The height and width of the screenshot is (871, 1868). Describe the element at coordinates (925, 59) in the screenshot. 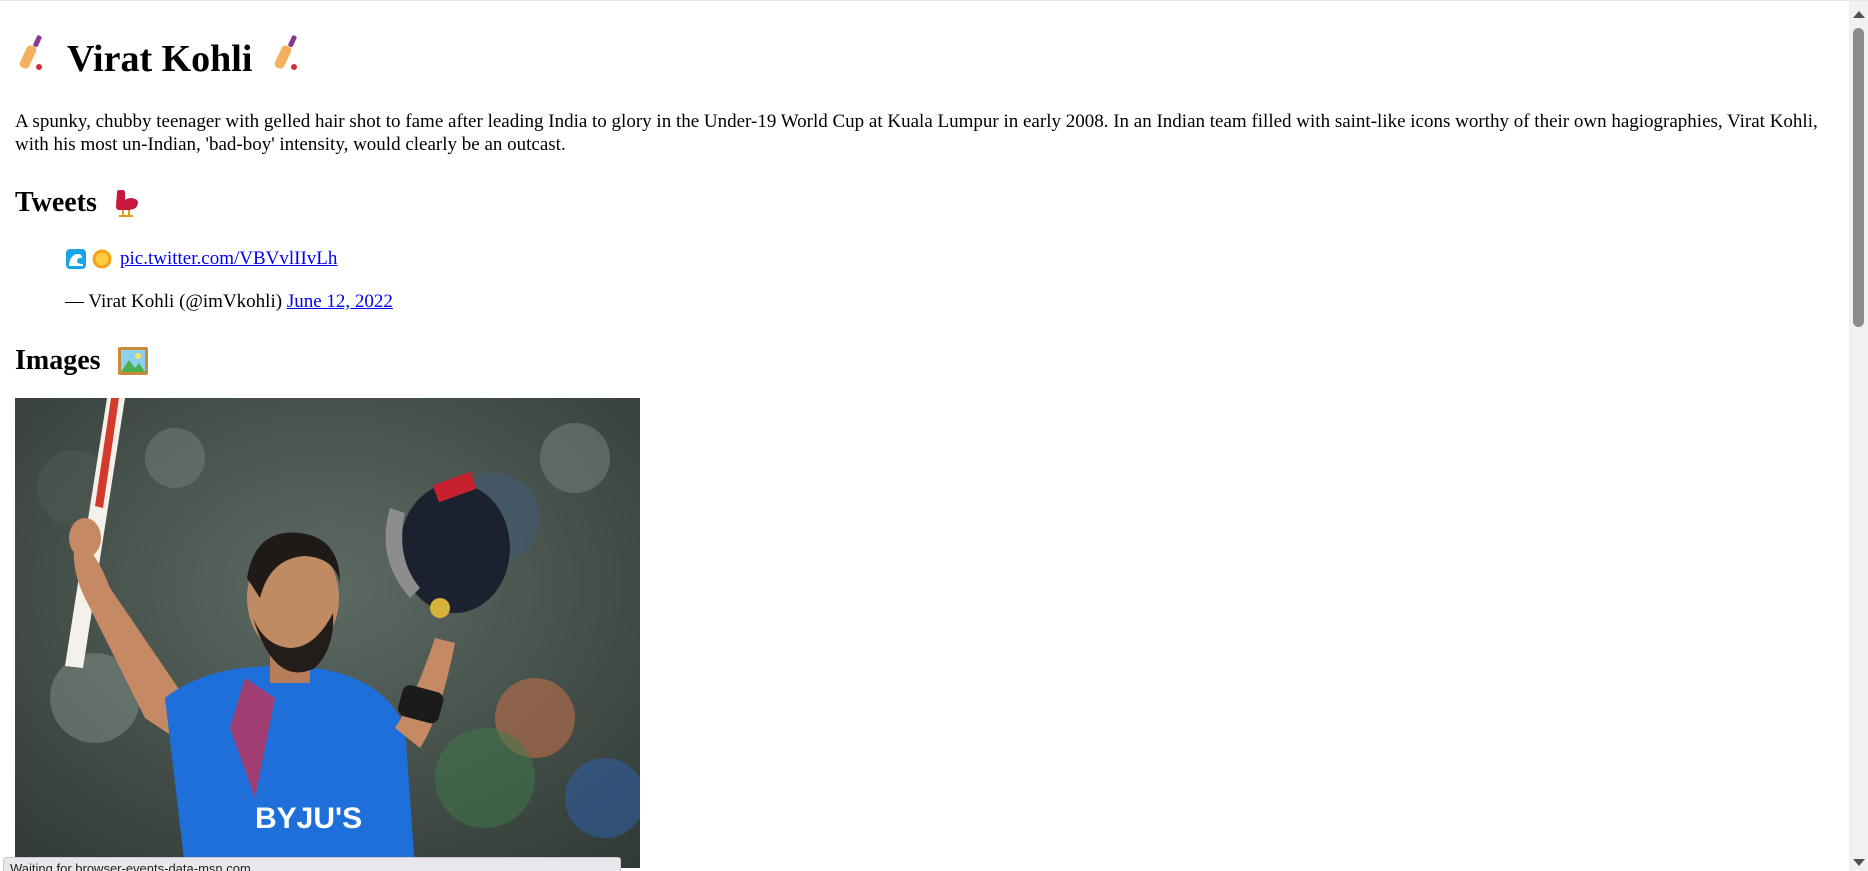

I see `page-title: Virat Kohli` at that location.